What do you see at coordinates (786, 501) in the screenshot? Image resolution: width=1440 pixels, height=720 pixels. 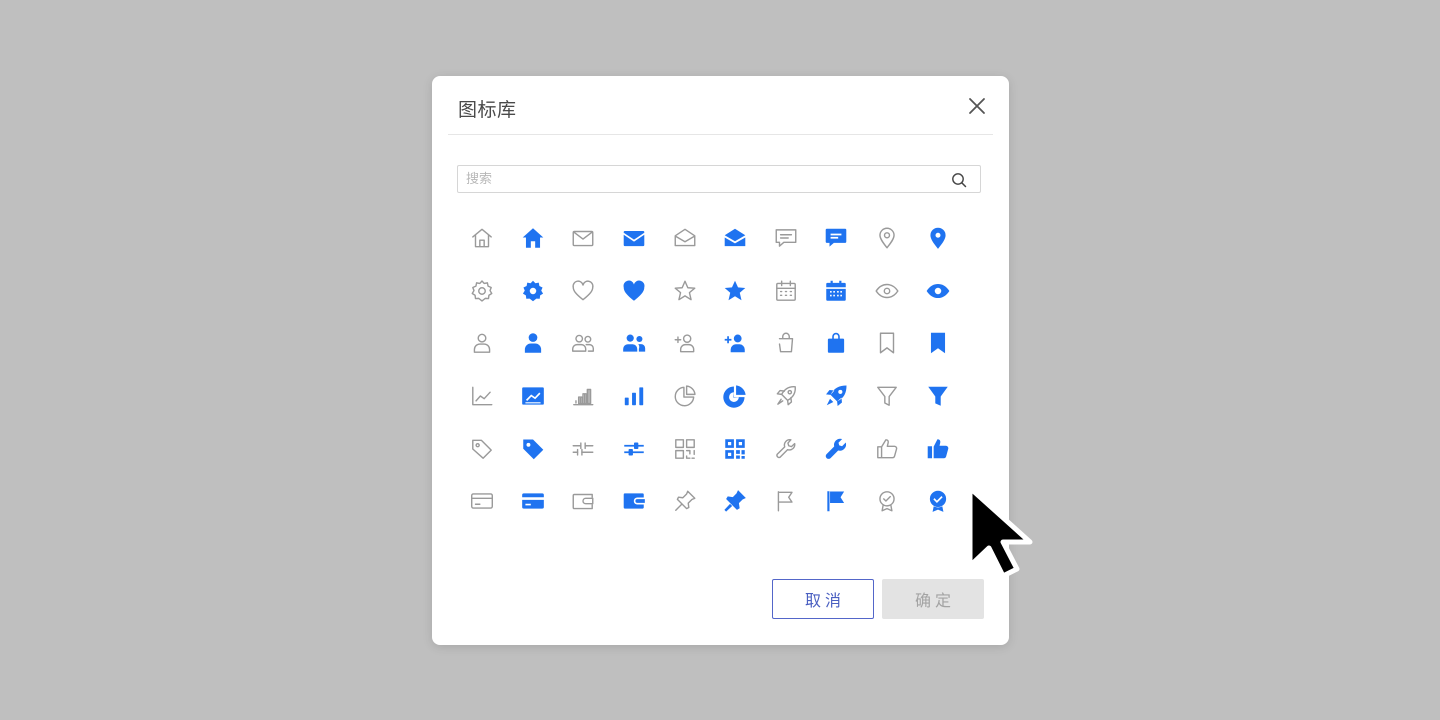 I see `flag-outline-icon` at bounding box center [786, 501].